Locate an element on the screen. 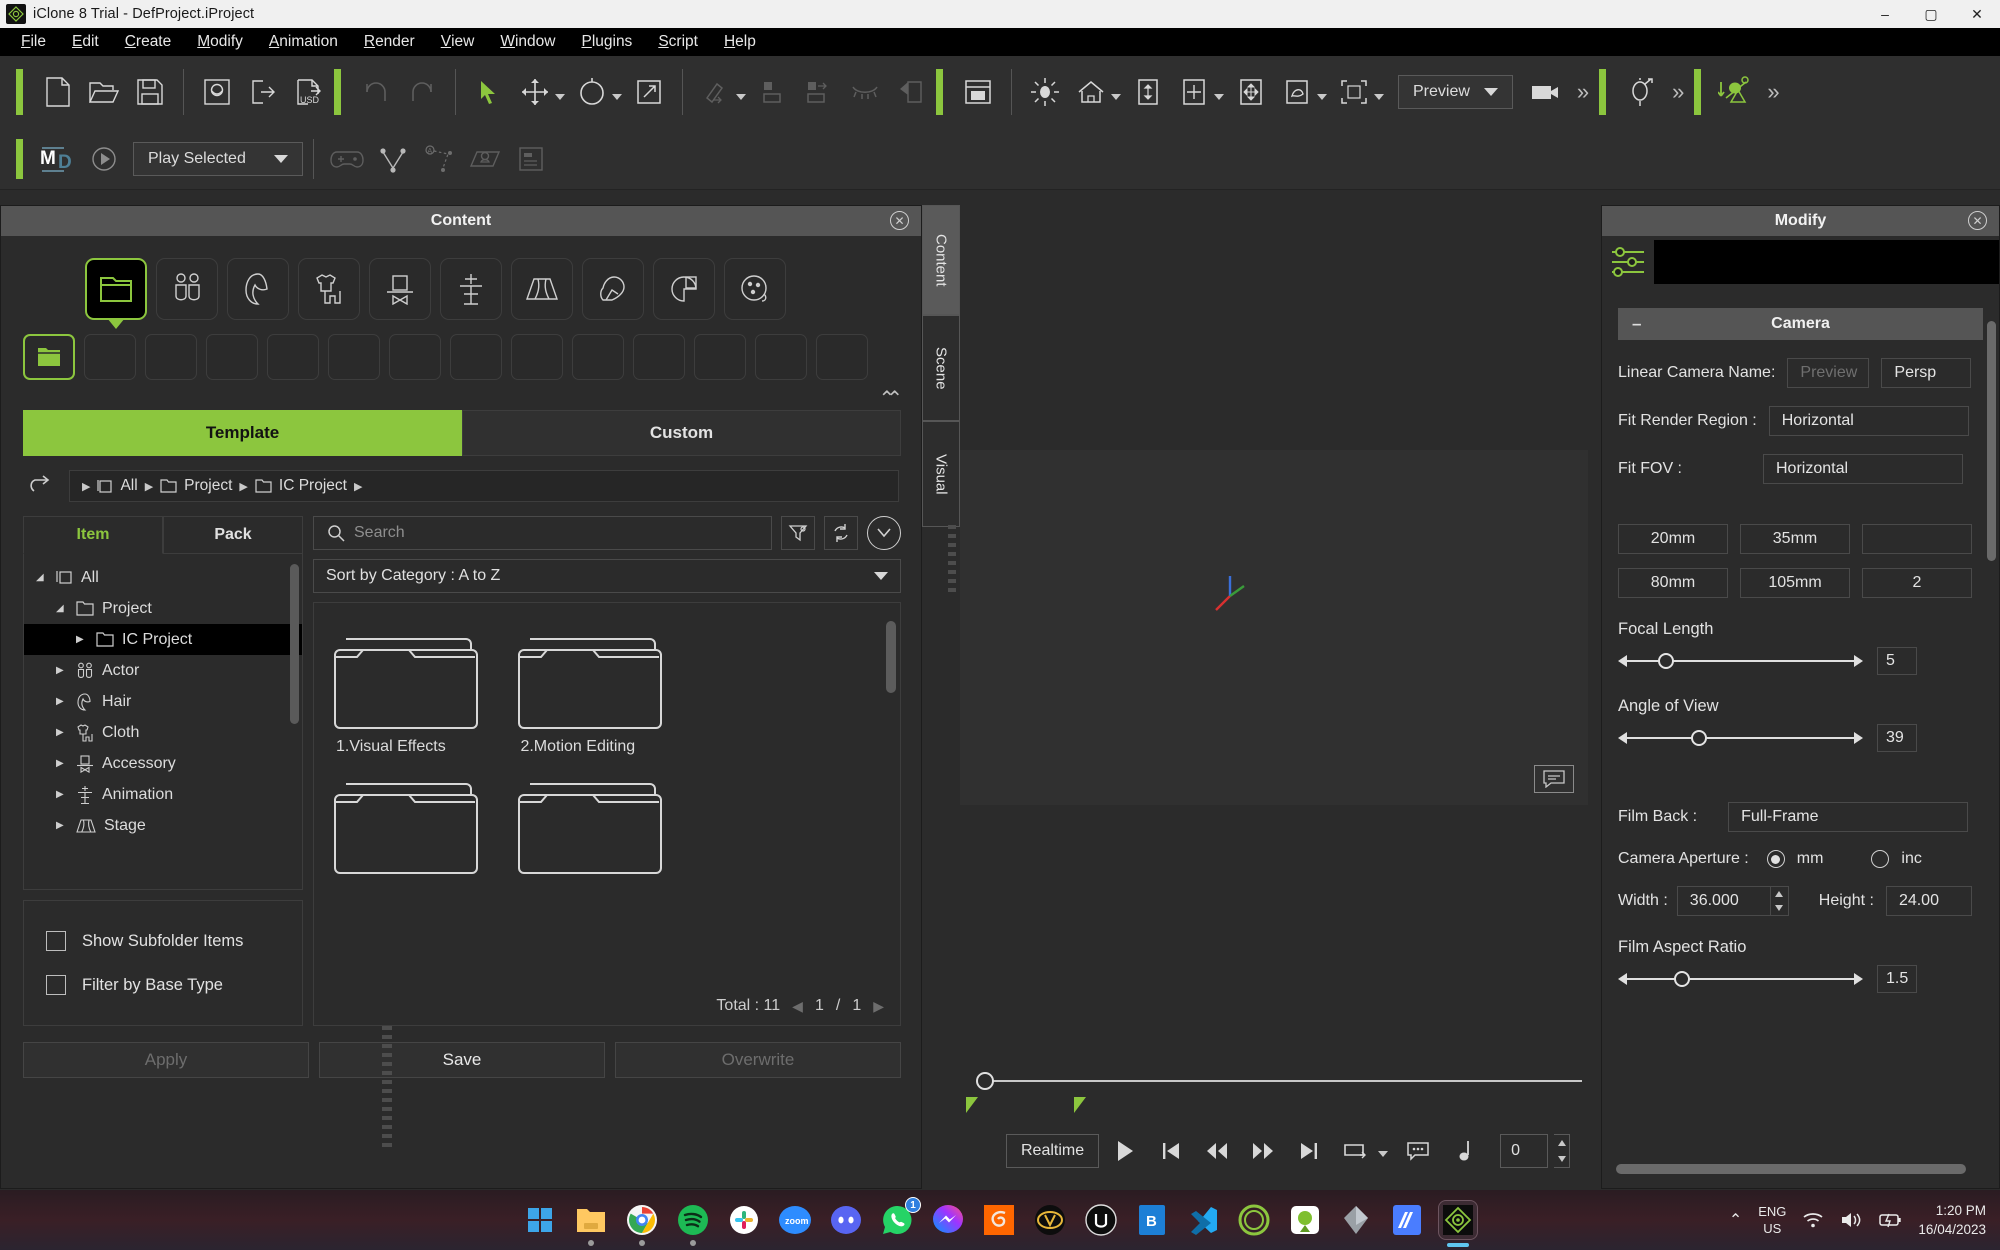  go-to-start-button is located at coordinates (1171, 1151).